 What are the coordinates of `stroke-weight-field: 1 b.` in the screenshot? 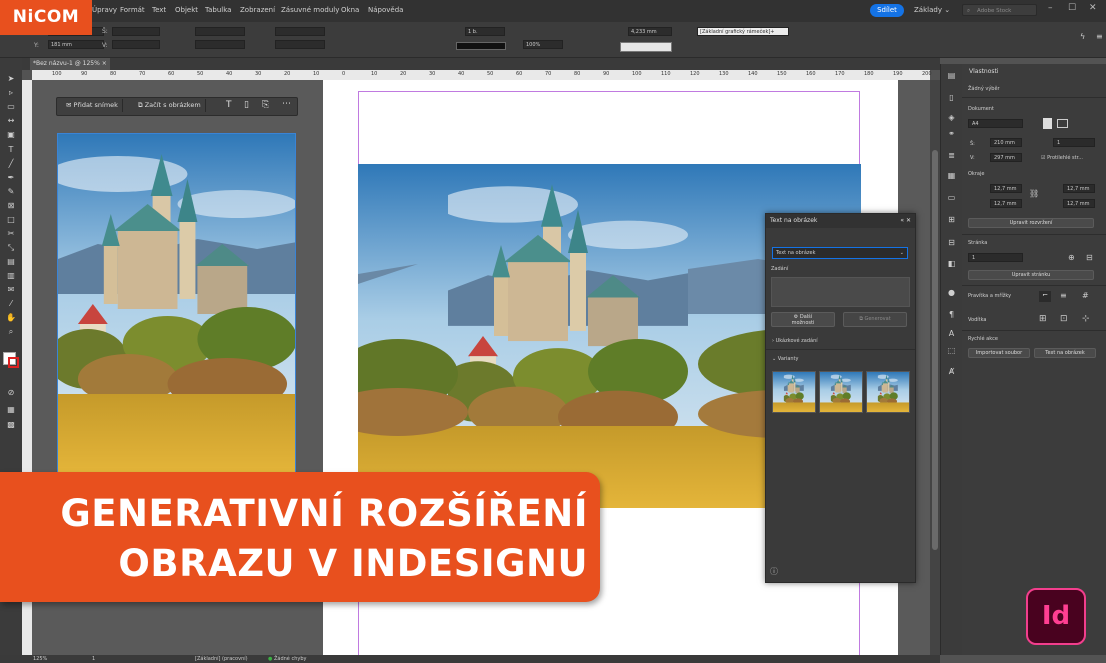 It's located at (485, 31).